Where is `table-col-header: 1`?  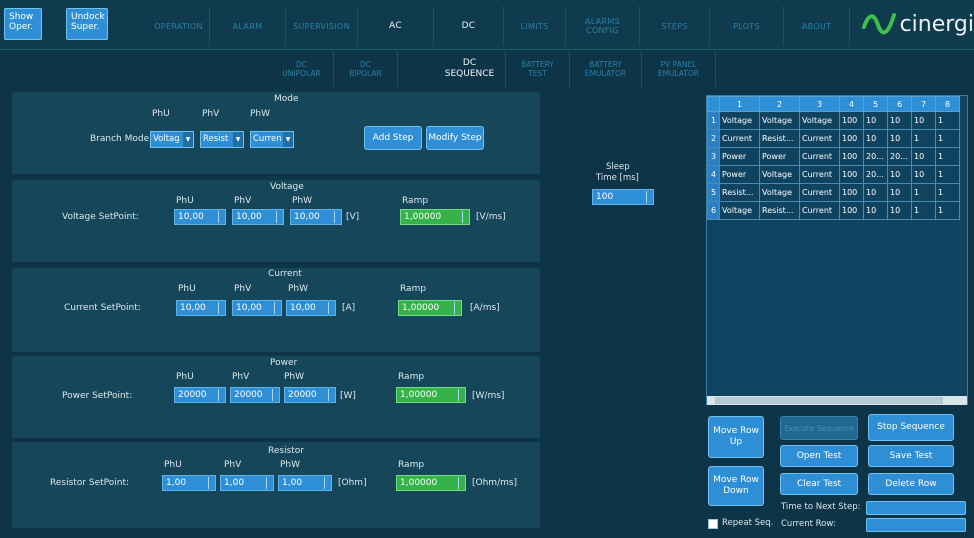 table-col-header: 1 is located at coordinates (739, 104).